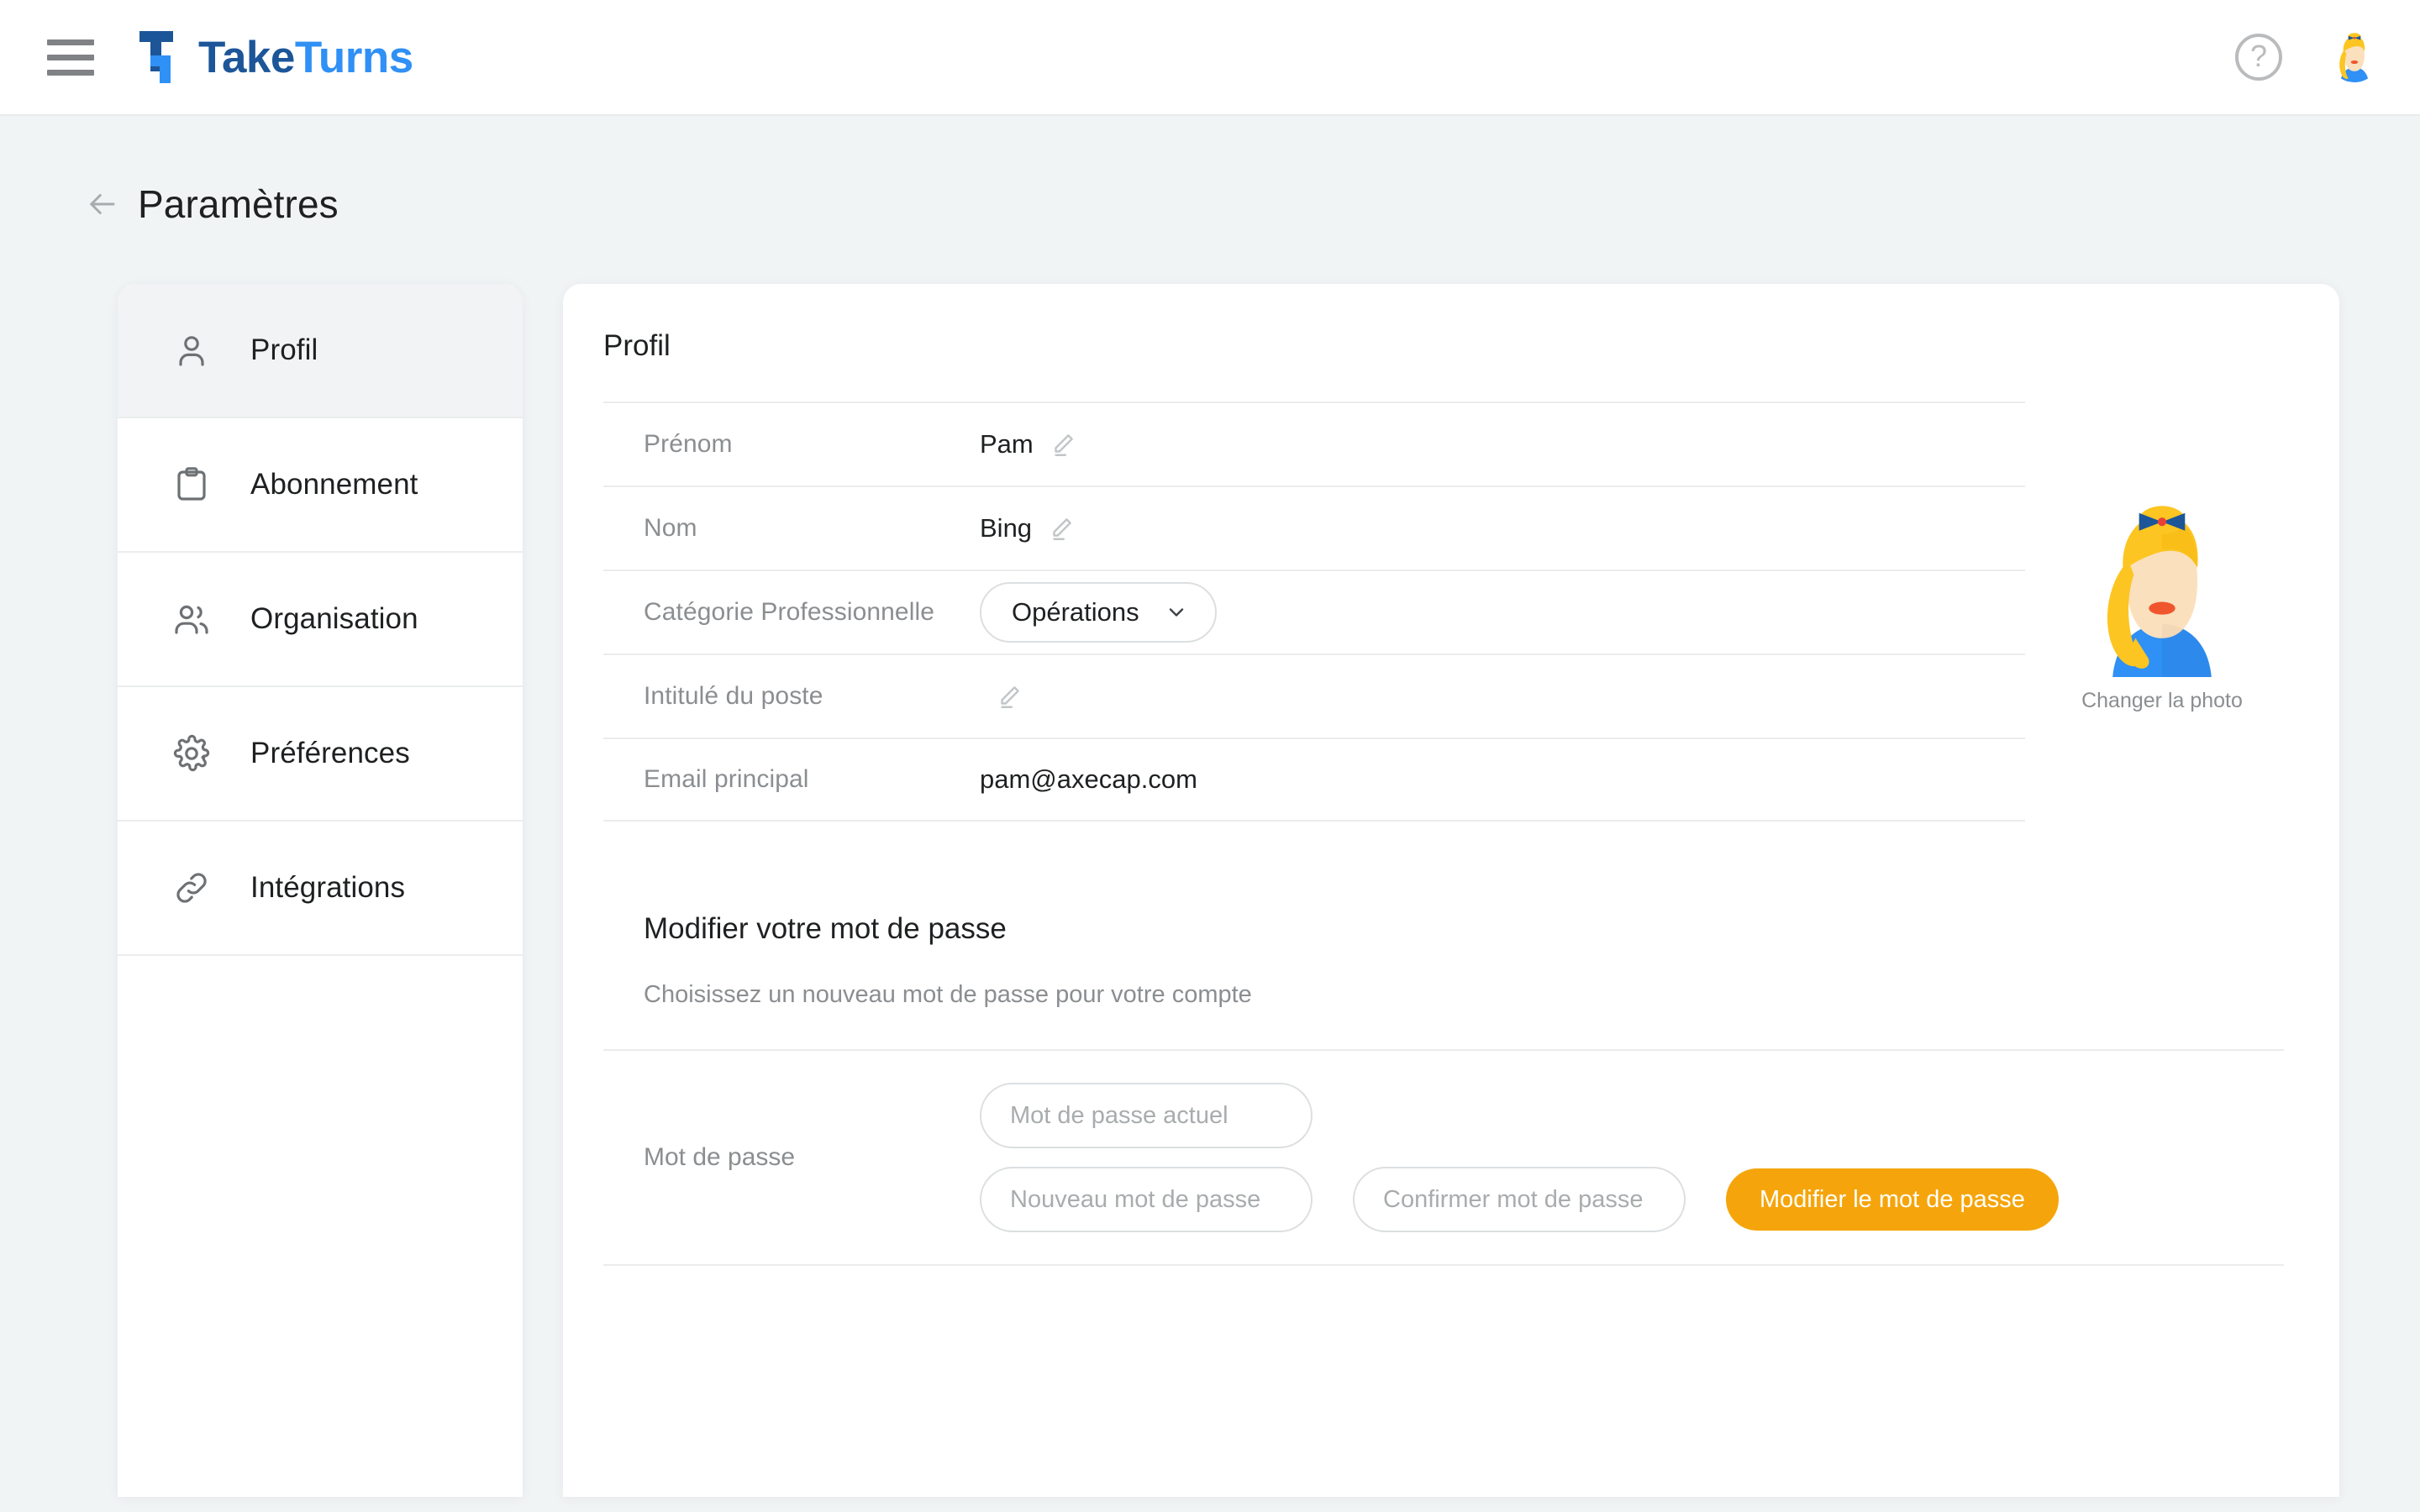 Image resolution: width=2420 pixels, height=1512 pixels. I want to click on categorie-selected-value: Opérations, so click(1075, 612).